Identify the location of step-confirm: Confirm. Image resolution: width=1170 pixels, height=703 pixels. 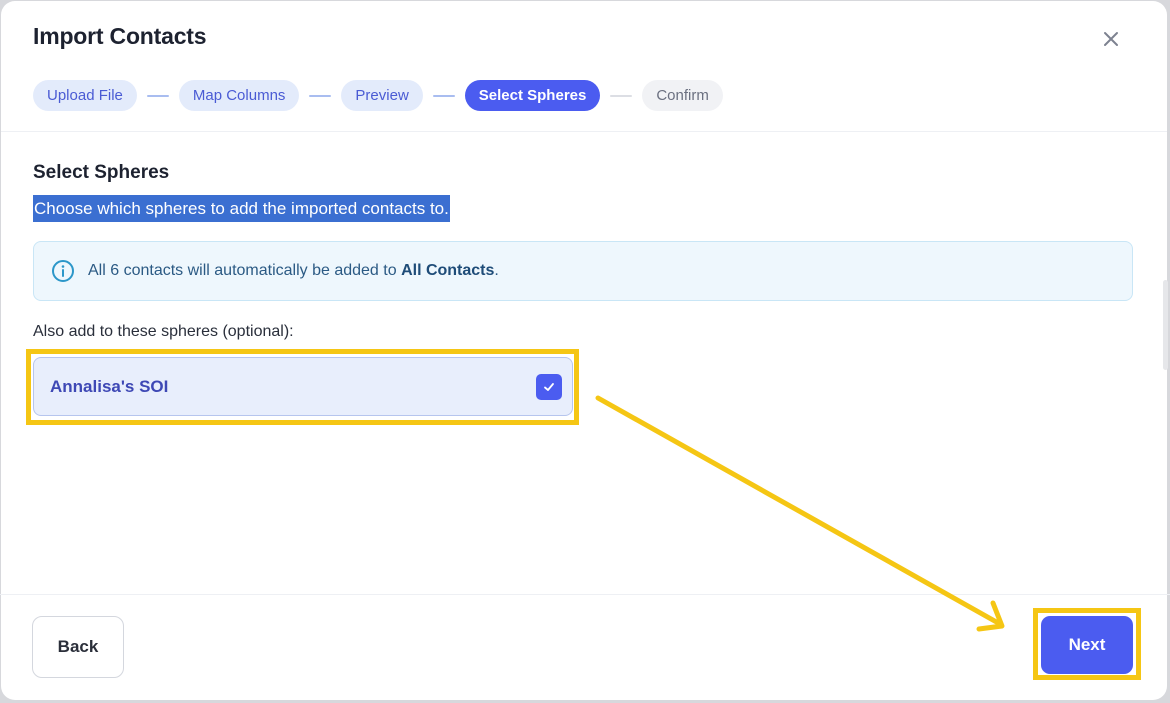
(682, 95).